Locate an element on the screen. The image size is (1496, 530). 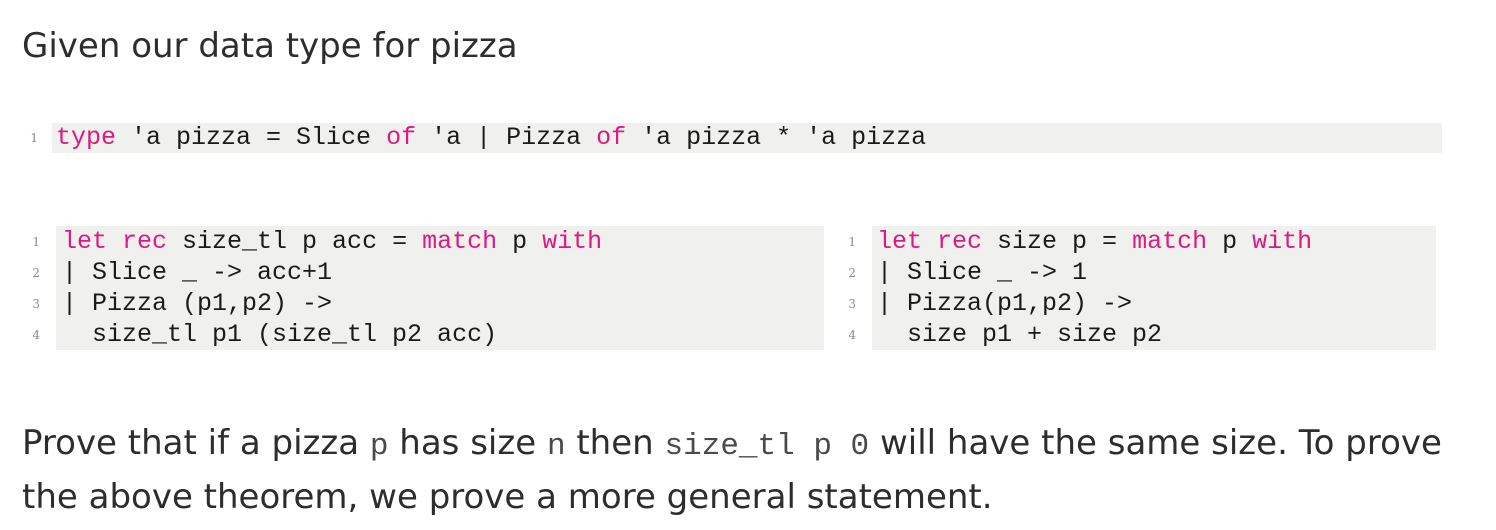
code-token: size p = is located at coordinates (1057, 241).